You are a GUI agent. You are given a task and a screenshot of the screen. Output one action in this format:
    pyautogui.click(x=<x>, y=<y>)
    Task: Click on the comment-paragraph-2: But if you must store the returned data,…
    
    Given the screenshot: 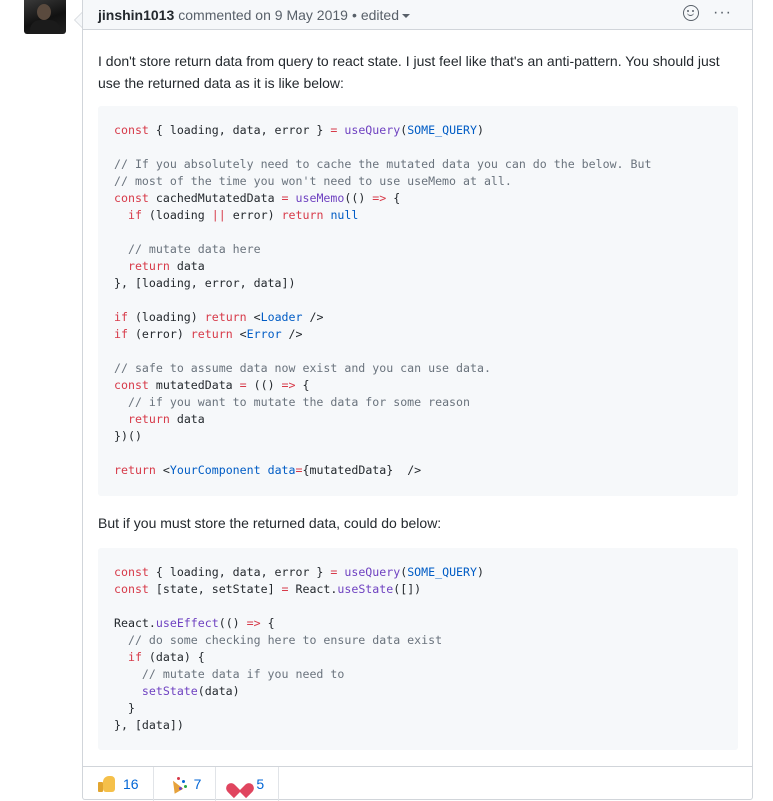 What is the action you would take?
    pyautogui.click(x=270, y=523)
    